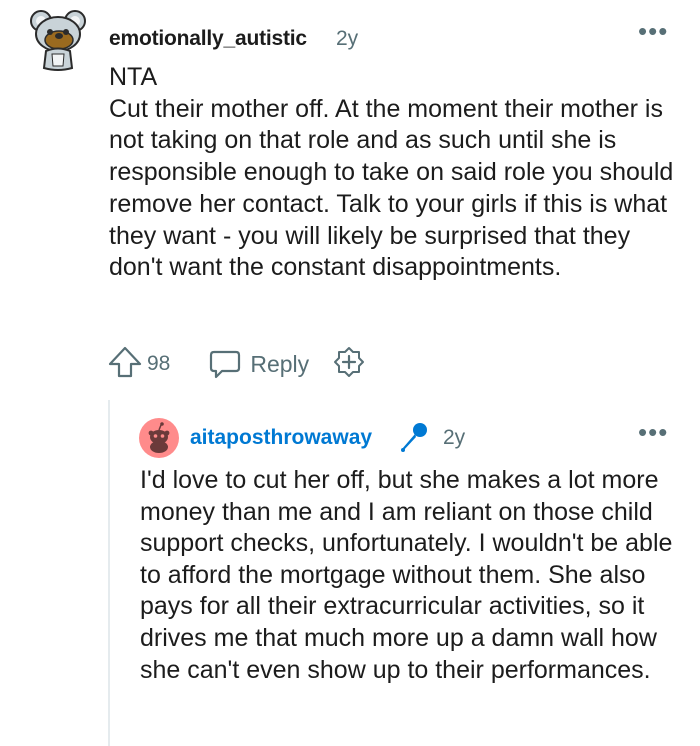  Describe the element at coordinates (225, 364) in the screenshot. I see `reply-bubble-icon` at that location.